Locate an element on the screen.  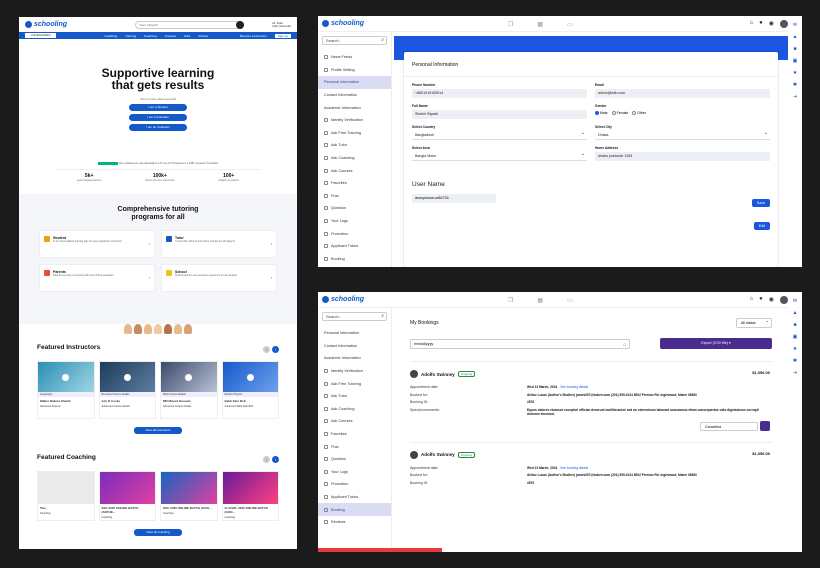
institution-button: I am an Institution is located at coordinates (158, 127).